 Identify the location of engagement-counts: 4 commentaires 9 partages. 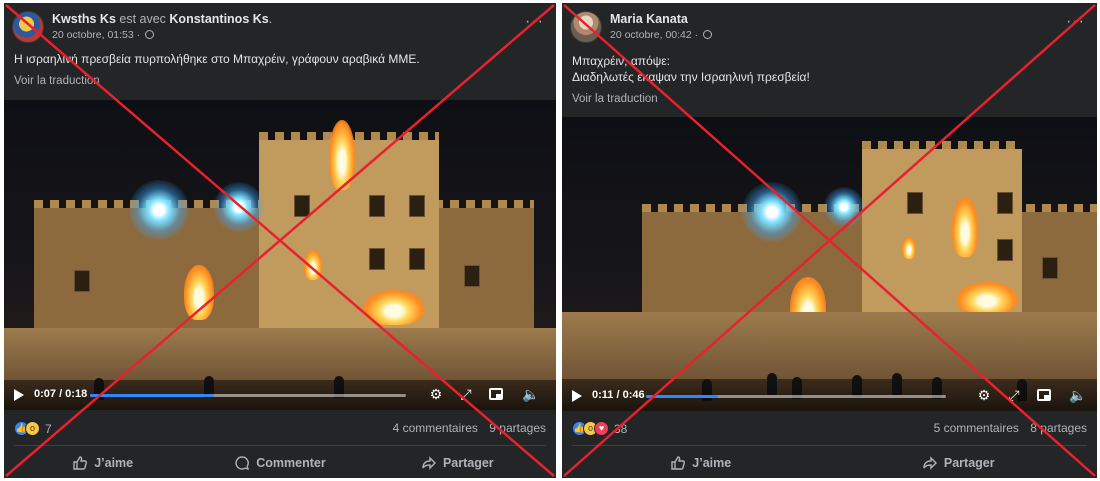
(465, 428).